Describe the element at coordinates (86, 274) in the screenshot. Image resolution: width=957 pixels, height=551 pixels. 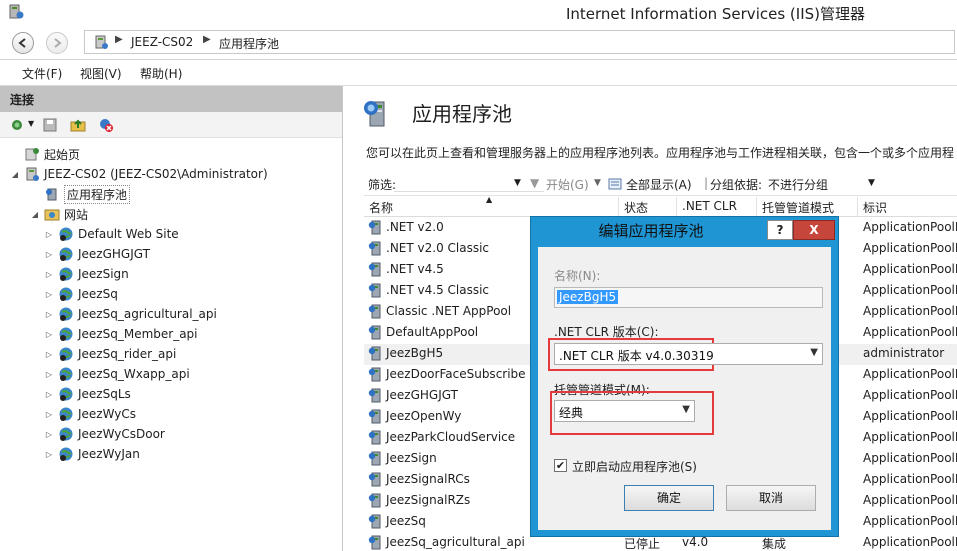
I see `tree-item: ▷ JeezSign` at that location.